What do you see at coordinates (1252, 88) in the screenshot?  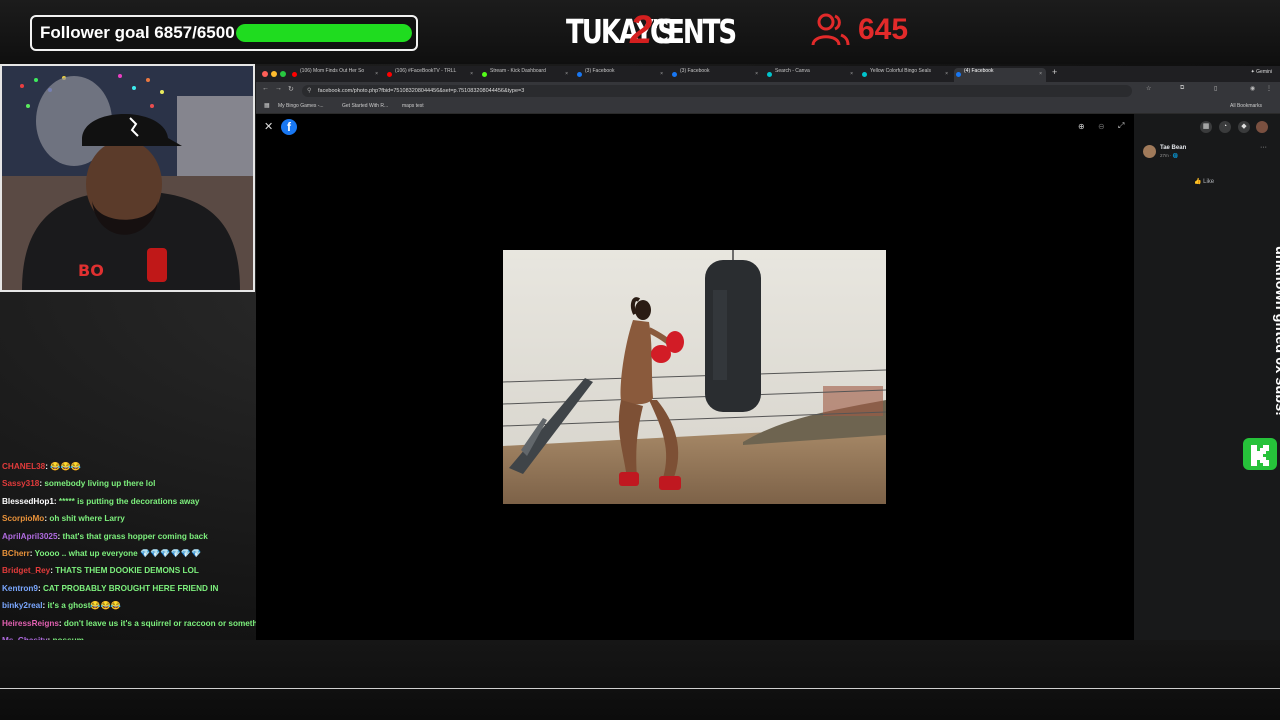 I see `profile-icon: ◉` at bounding box center [1252, 88].